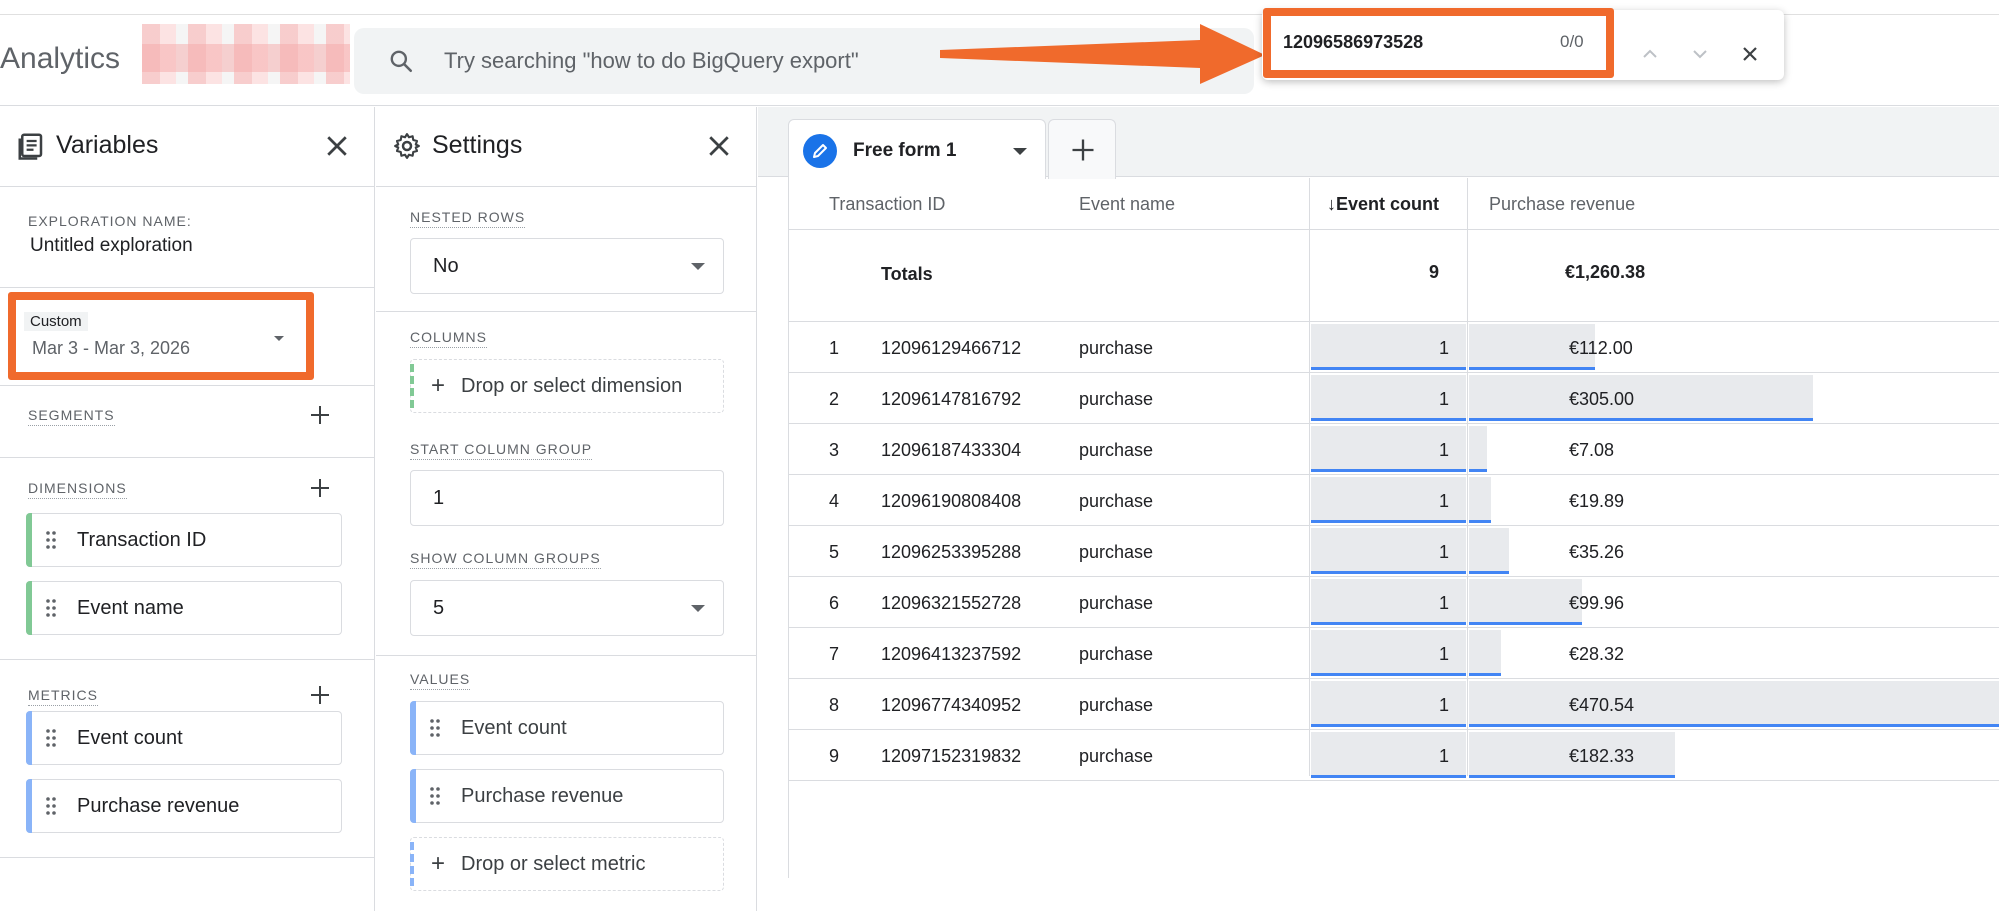 The height and width of the screenshot is (911, 1999). What do you see at coordinates (1650, 54) in the screenshot?
I see `find-prev-button` at bounding box center [1650, 54].